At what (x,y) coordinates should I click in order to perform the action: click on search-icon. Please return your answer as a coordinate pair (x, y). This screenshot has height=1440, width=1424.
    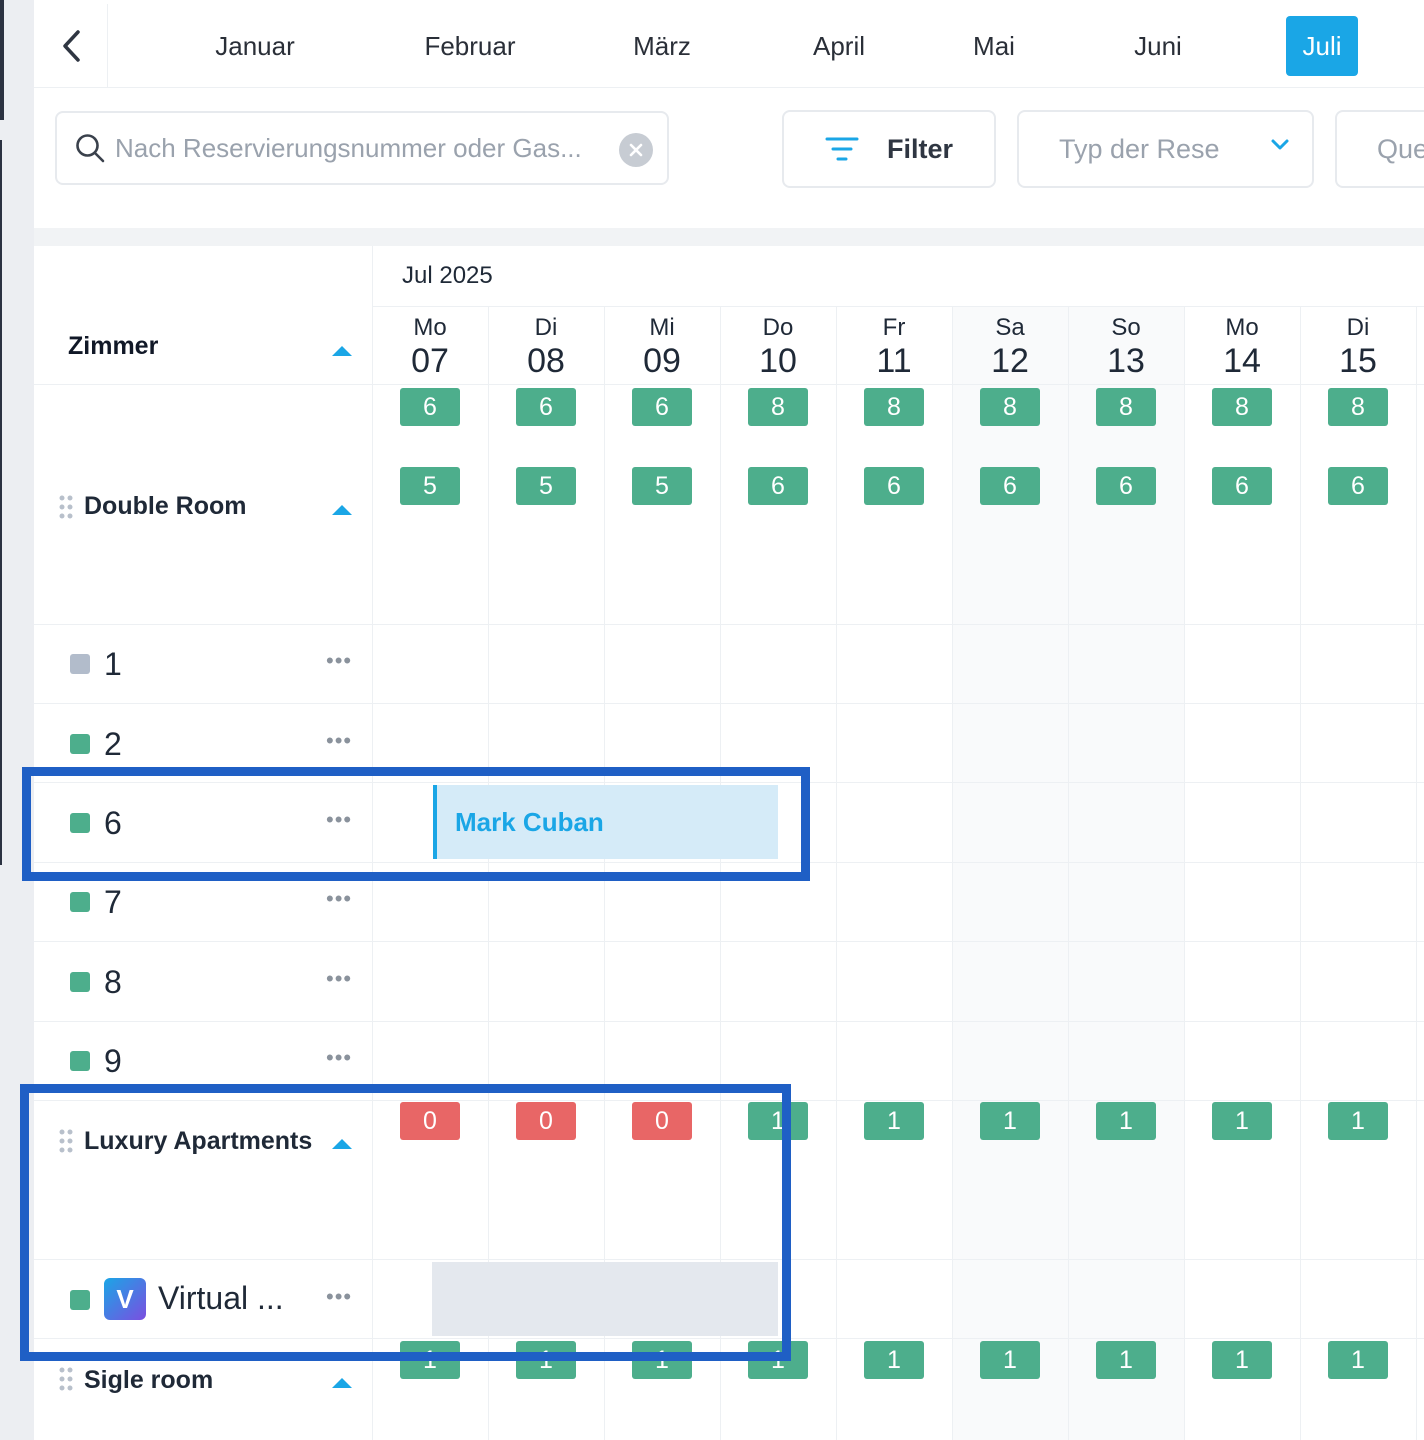
    Looking at the image, I should click on (90, 148).